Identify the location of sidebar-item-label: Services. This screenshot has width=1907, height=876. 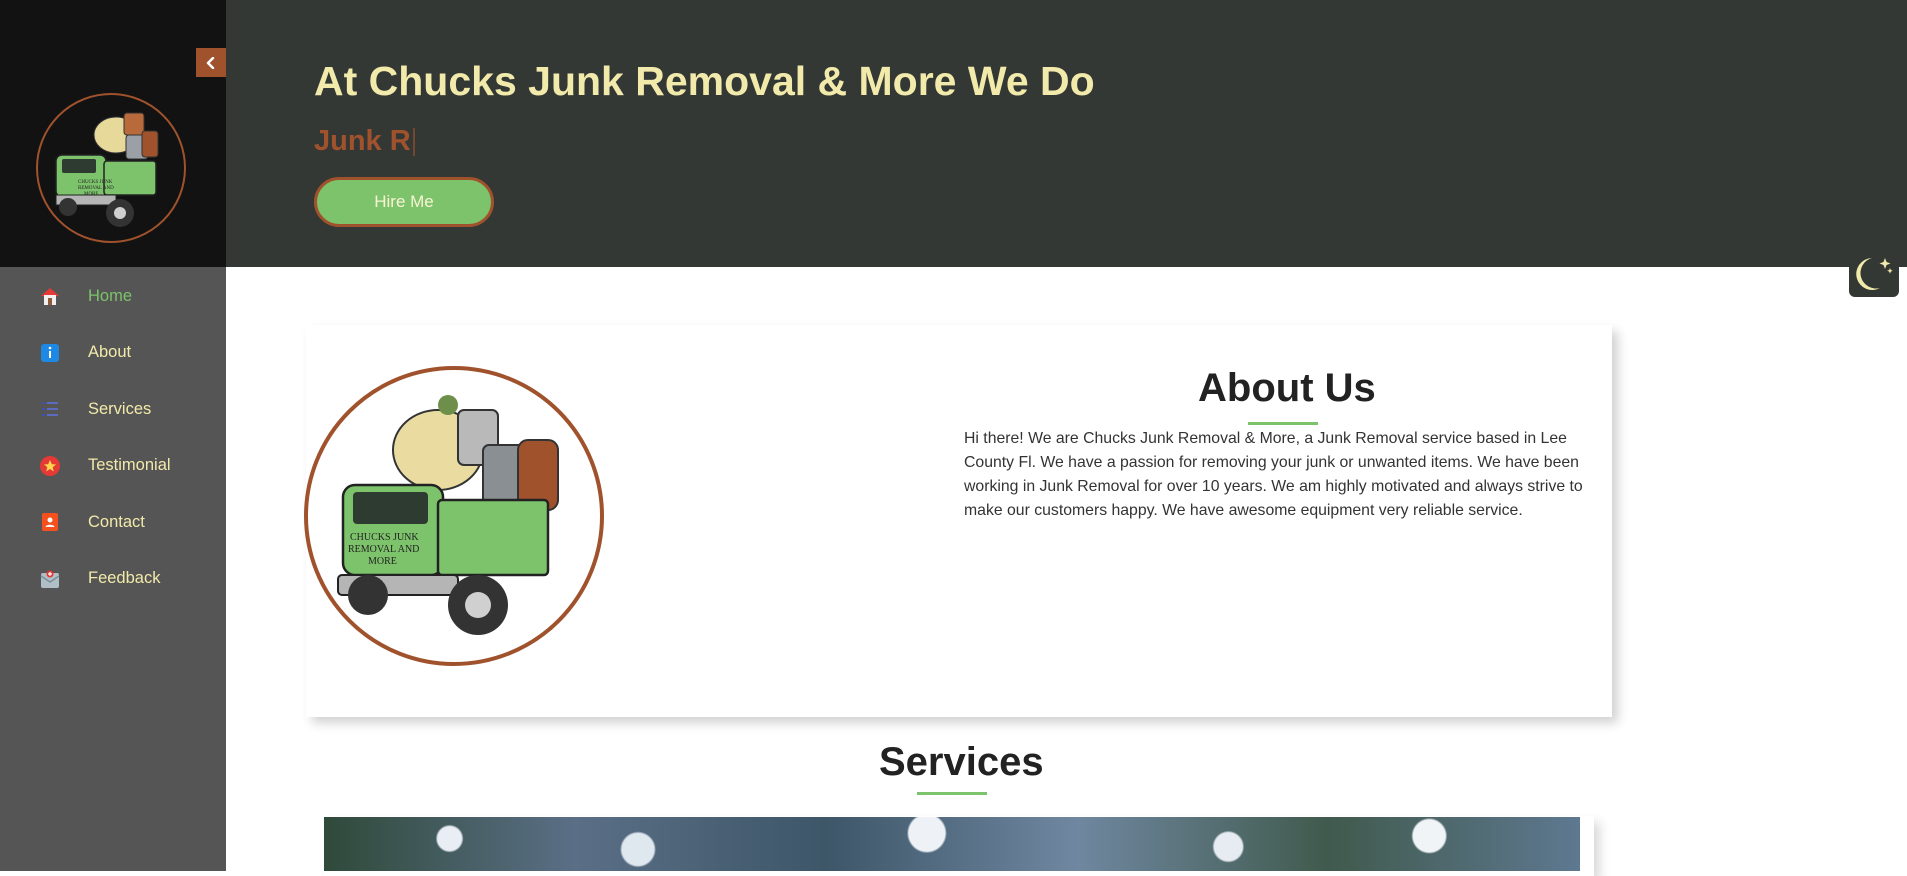
(120, 408).